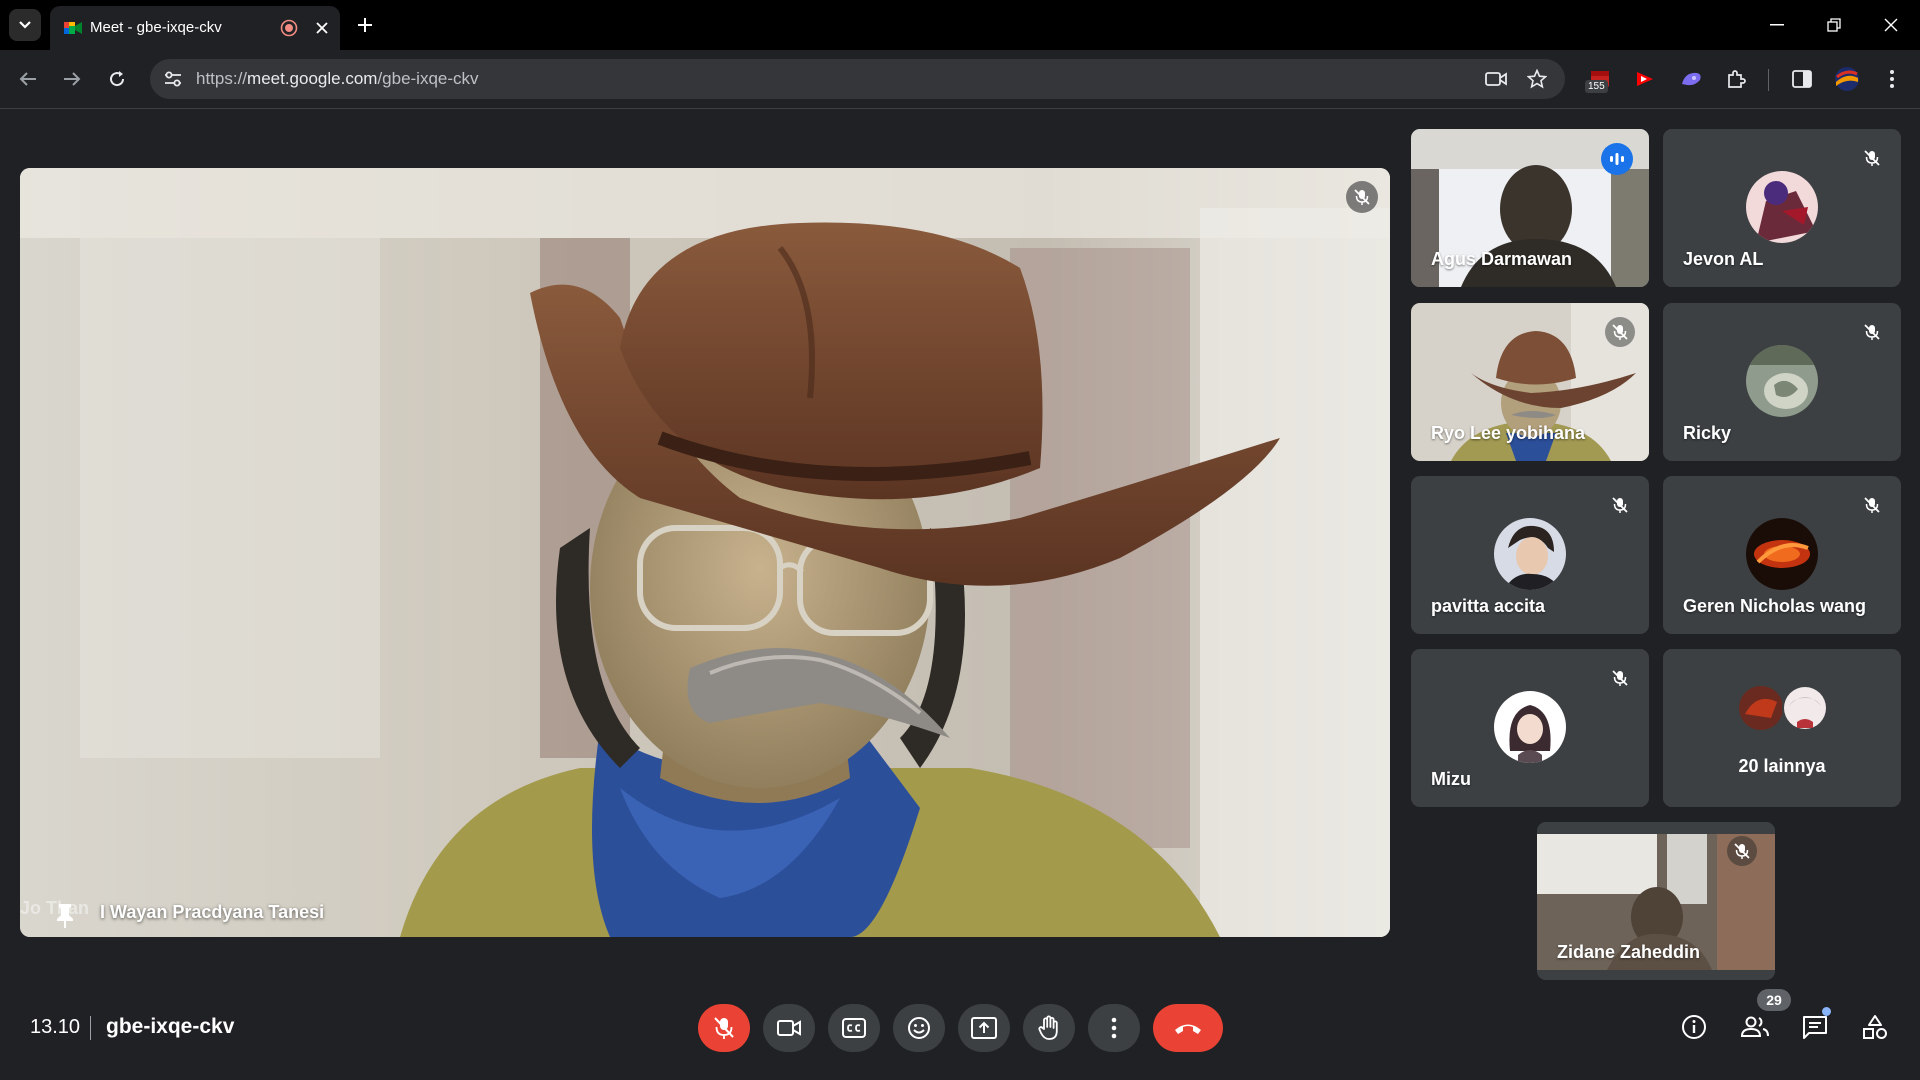  I want to click on participant-tile: Ricky, so click(1782, 382).